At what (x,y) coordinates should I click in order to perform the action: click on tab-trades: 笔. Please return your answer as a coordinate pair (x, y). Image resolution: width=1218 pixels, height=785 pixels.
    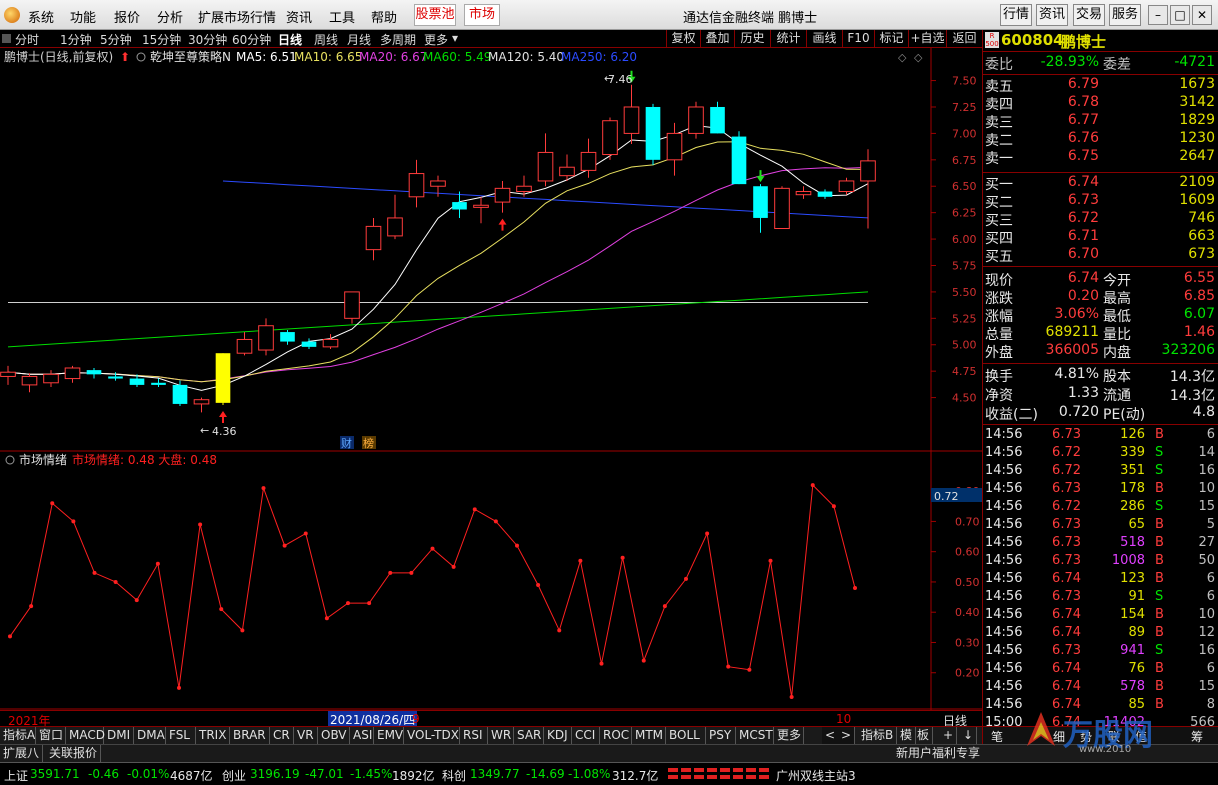
    Looking at the image, I should click on (997, 736).